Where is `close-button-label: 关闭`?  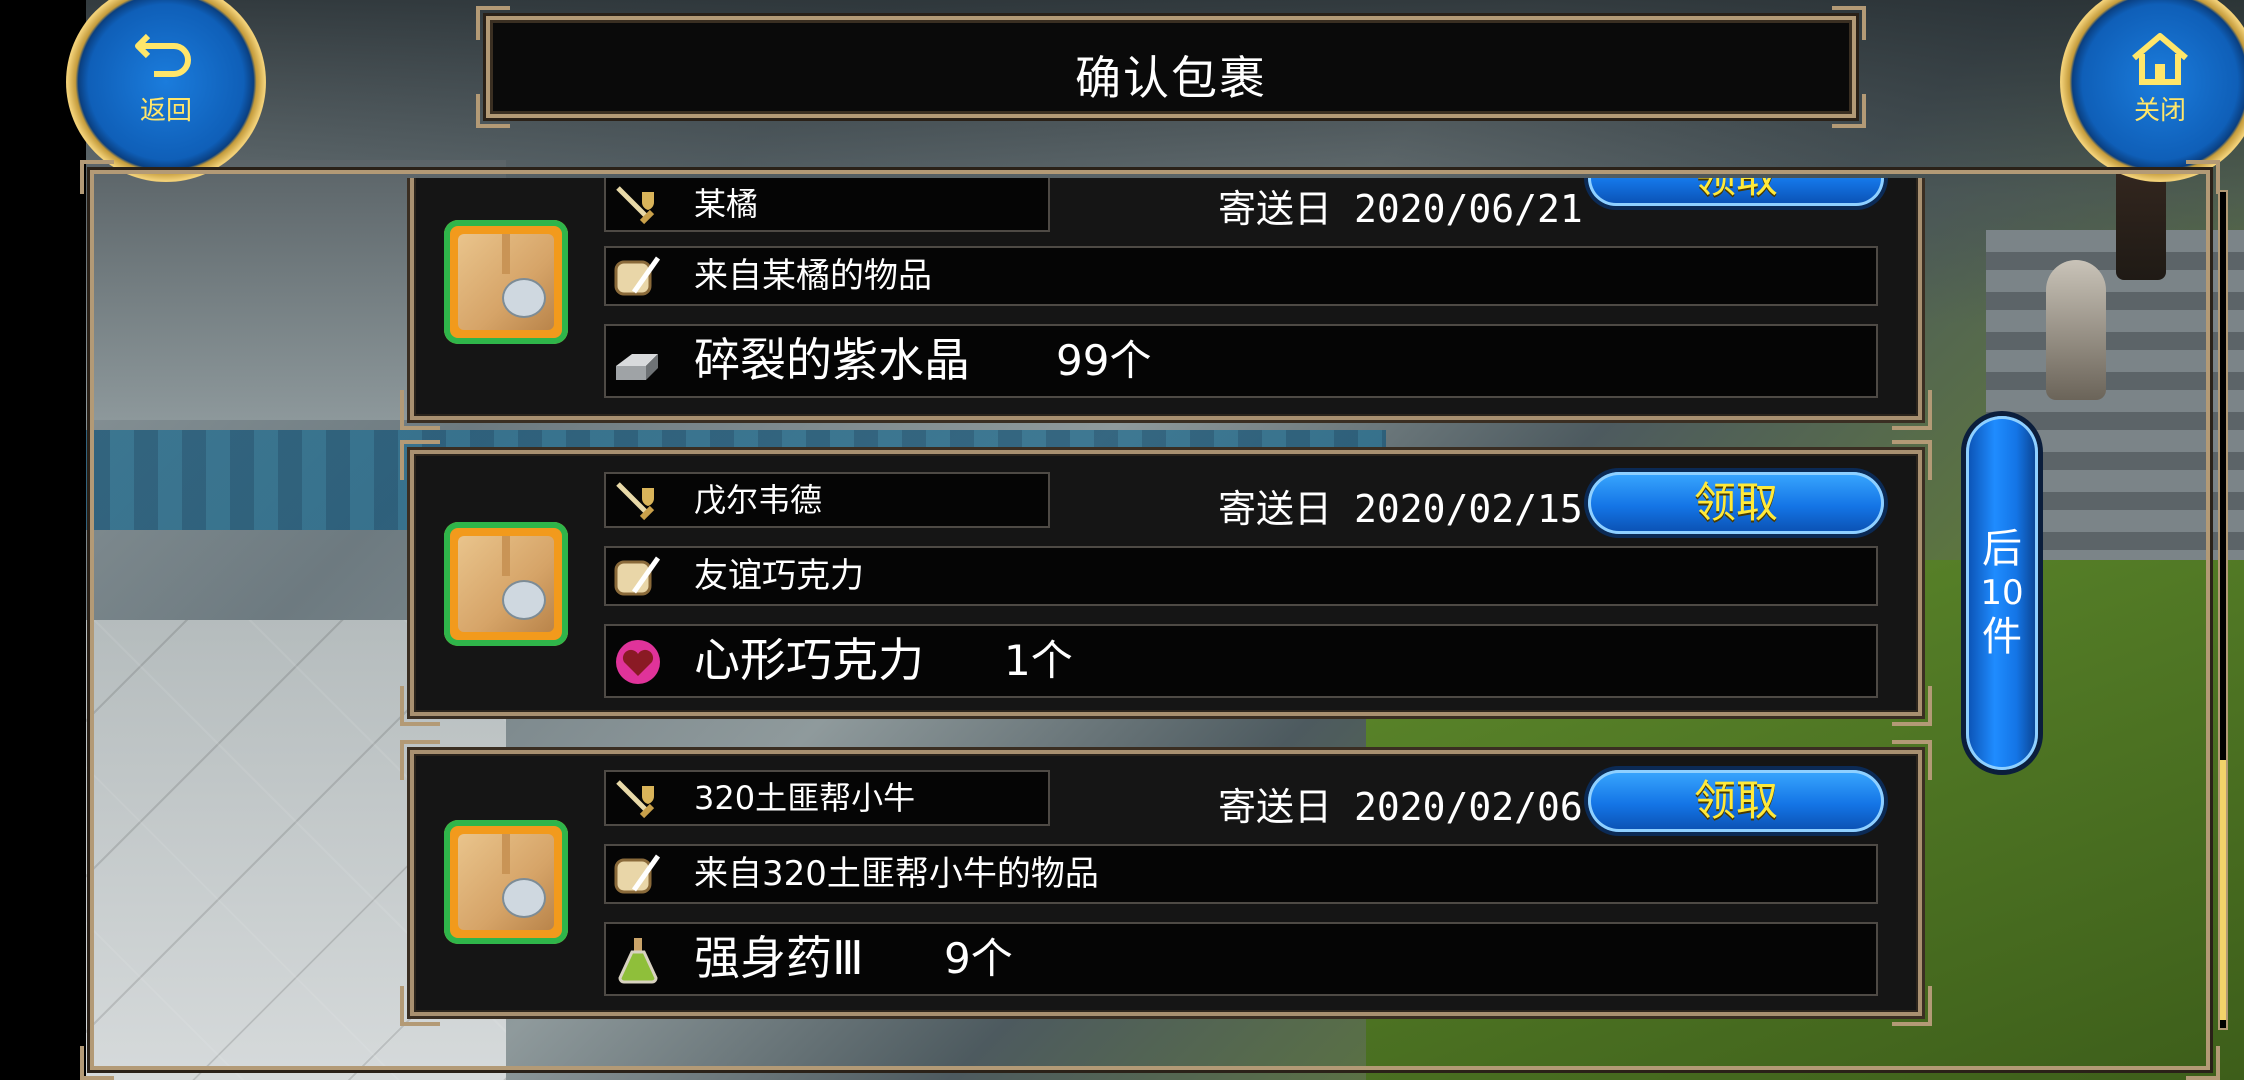 close-button-label: 关闭 is located at coordinates (2159, 111).